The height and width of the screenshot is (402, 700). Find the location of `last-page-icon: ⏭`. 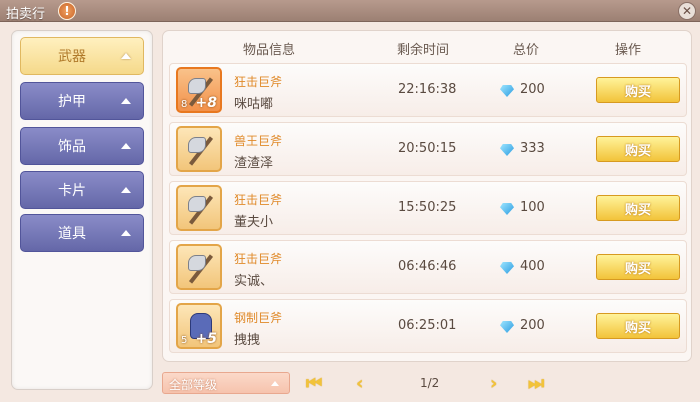

last-page-icon: ⏭ is located at coordinates (536, 383).